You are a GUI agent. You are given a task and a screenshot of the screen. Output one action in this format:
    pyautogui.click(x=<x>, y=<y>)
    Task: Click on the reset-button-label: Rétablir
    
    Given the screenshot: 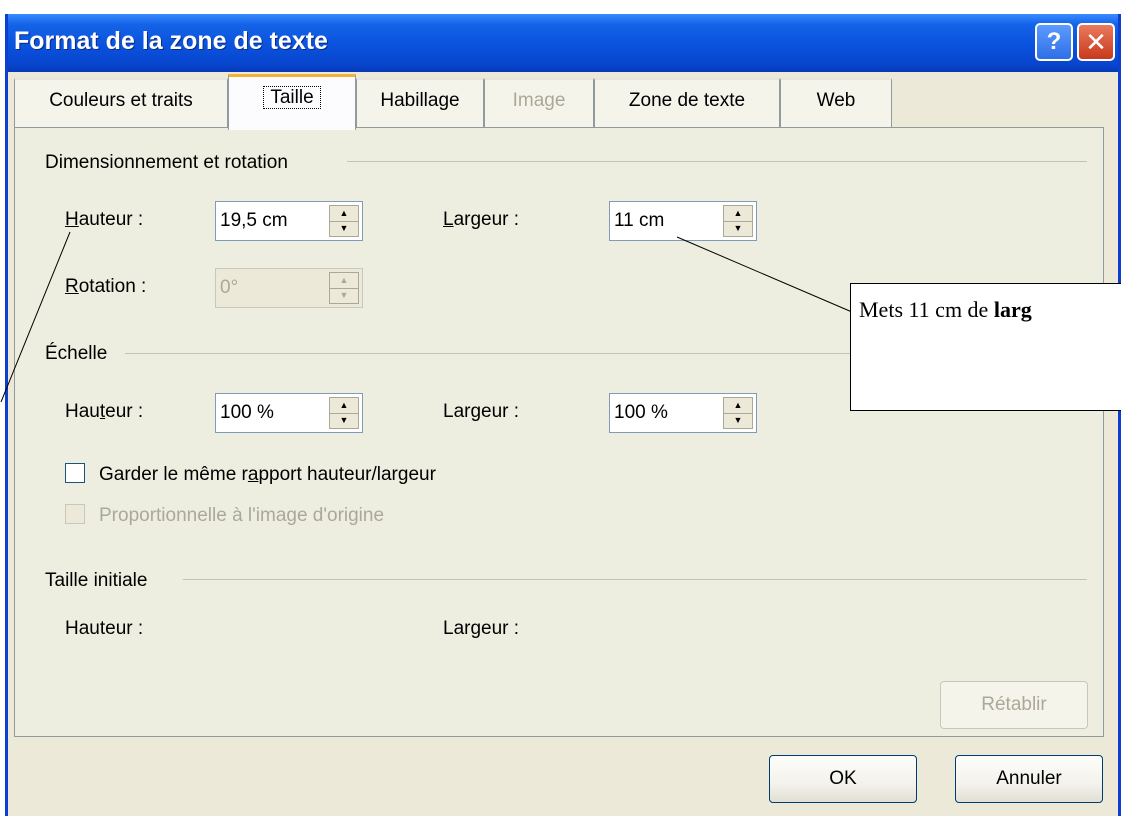 What is the action you would take?
    pyautogui.click(x=1014, y=704)
    